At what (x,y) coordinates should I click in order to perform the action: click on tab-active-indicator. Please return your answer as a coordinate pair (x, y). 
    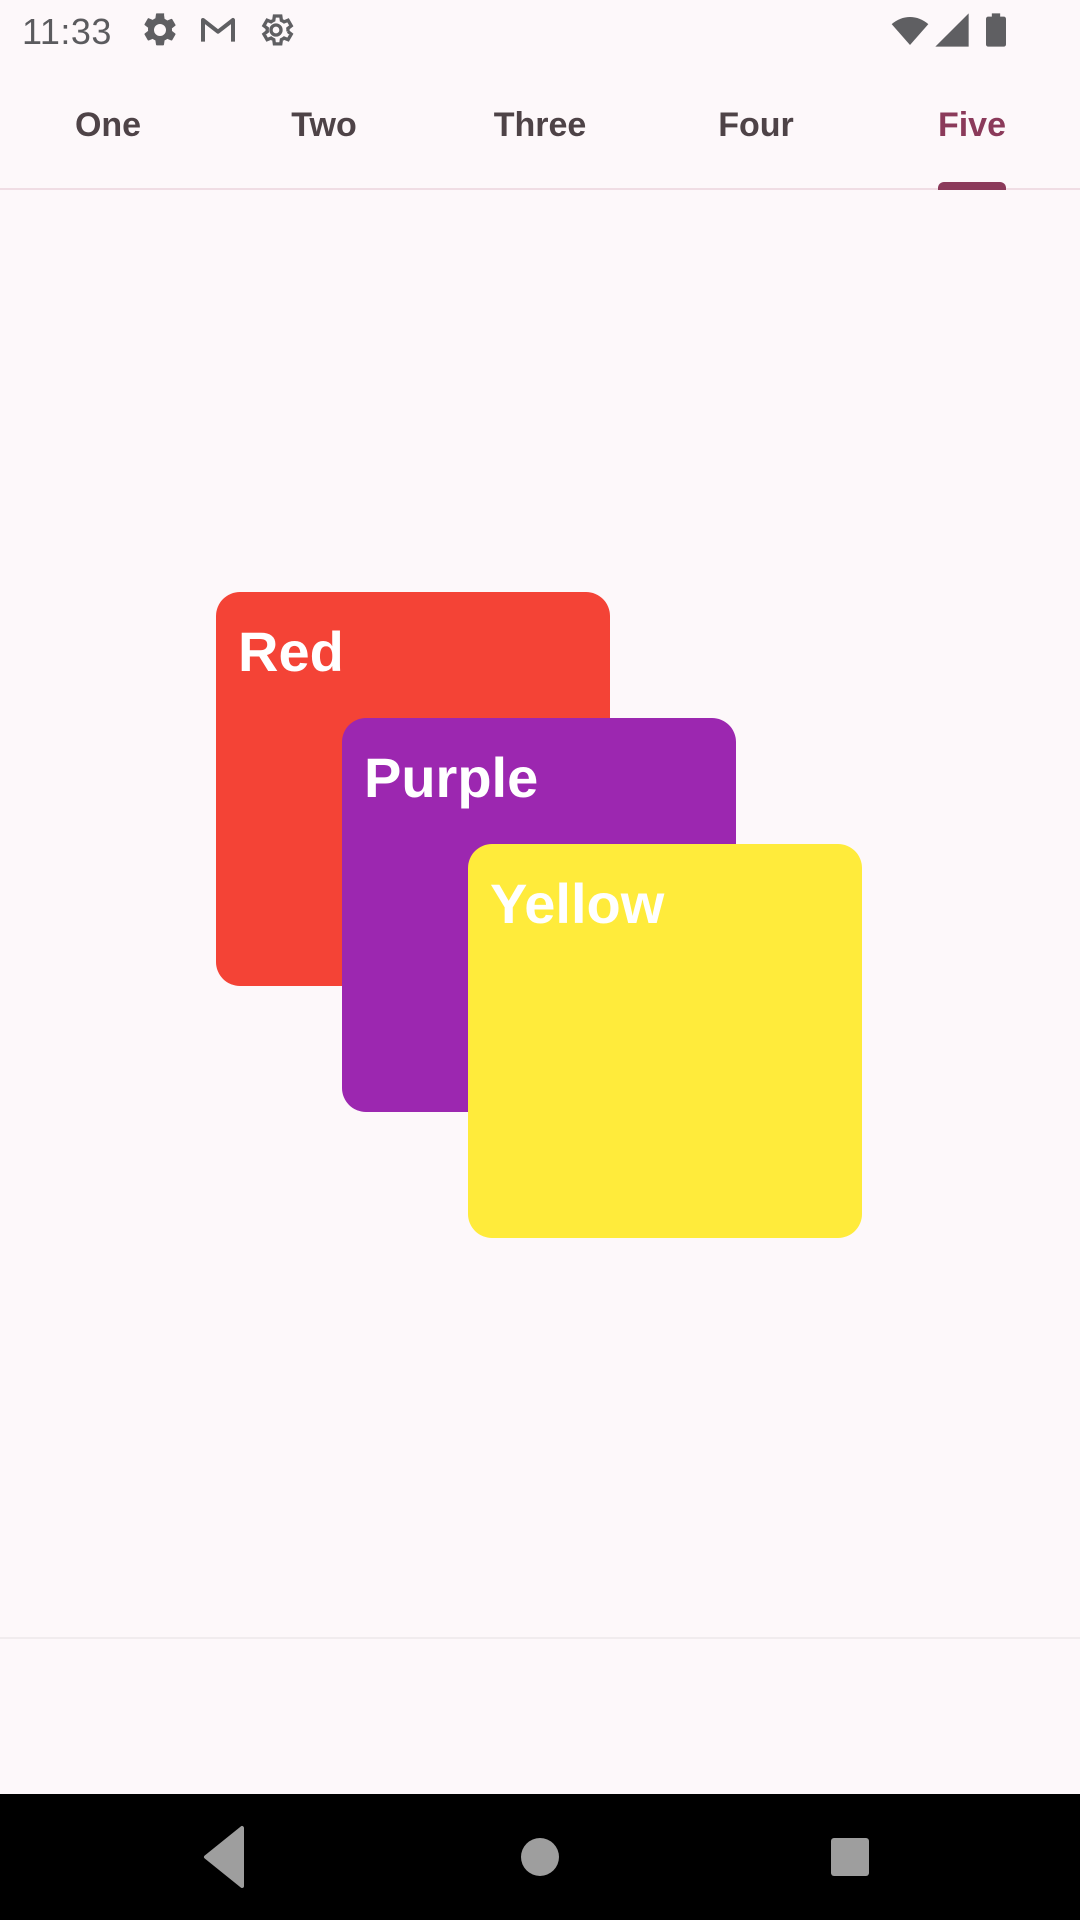
    Looking at the image, I should click on (972, 186).